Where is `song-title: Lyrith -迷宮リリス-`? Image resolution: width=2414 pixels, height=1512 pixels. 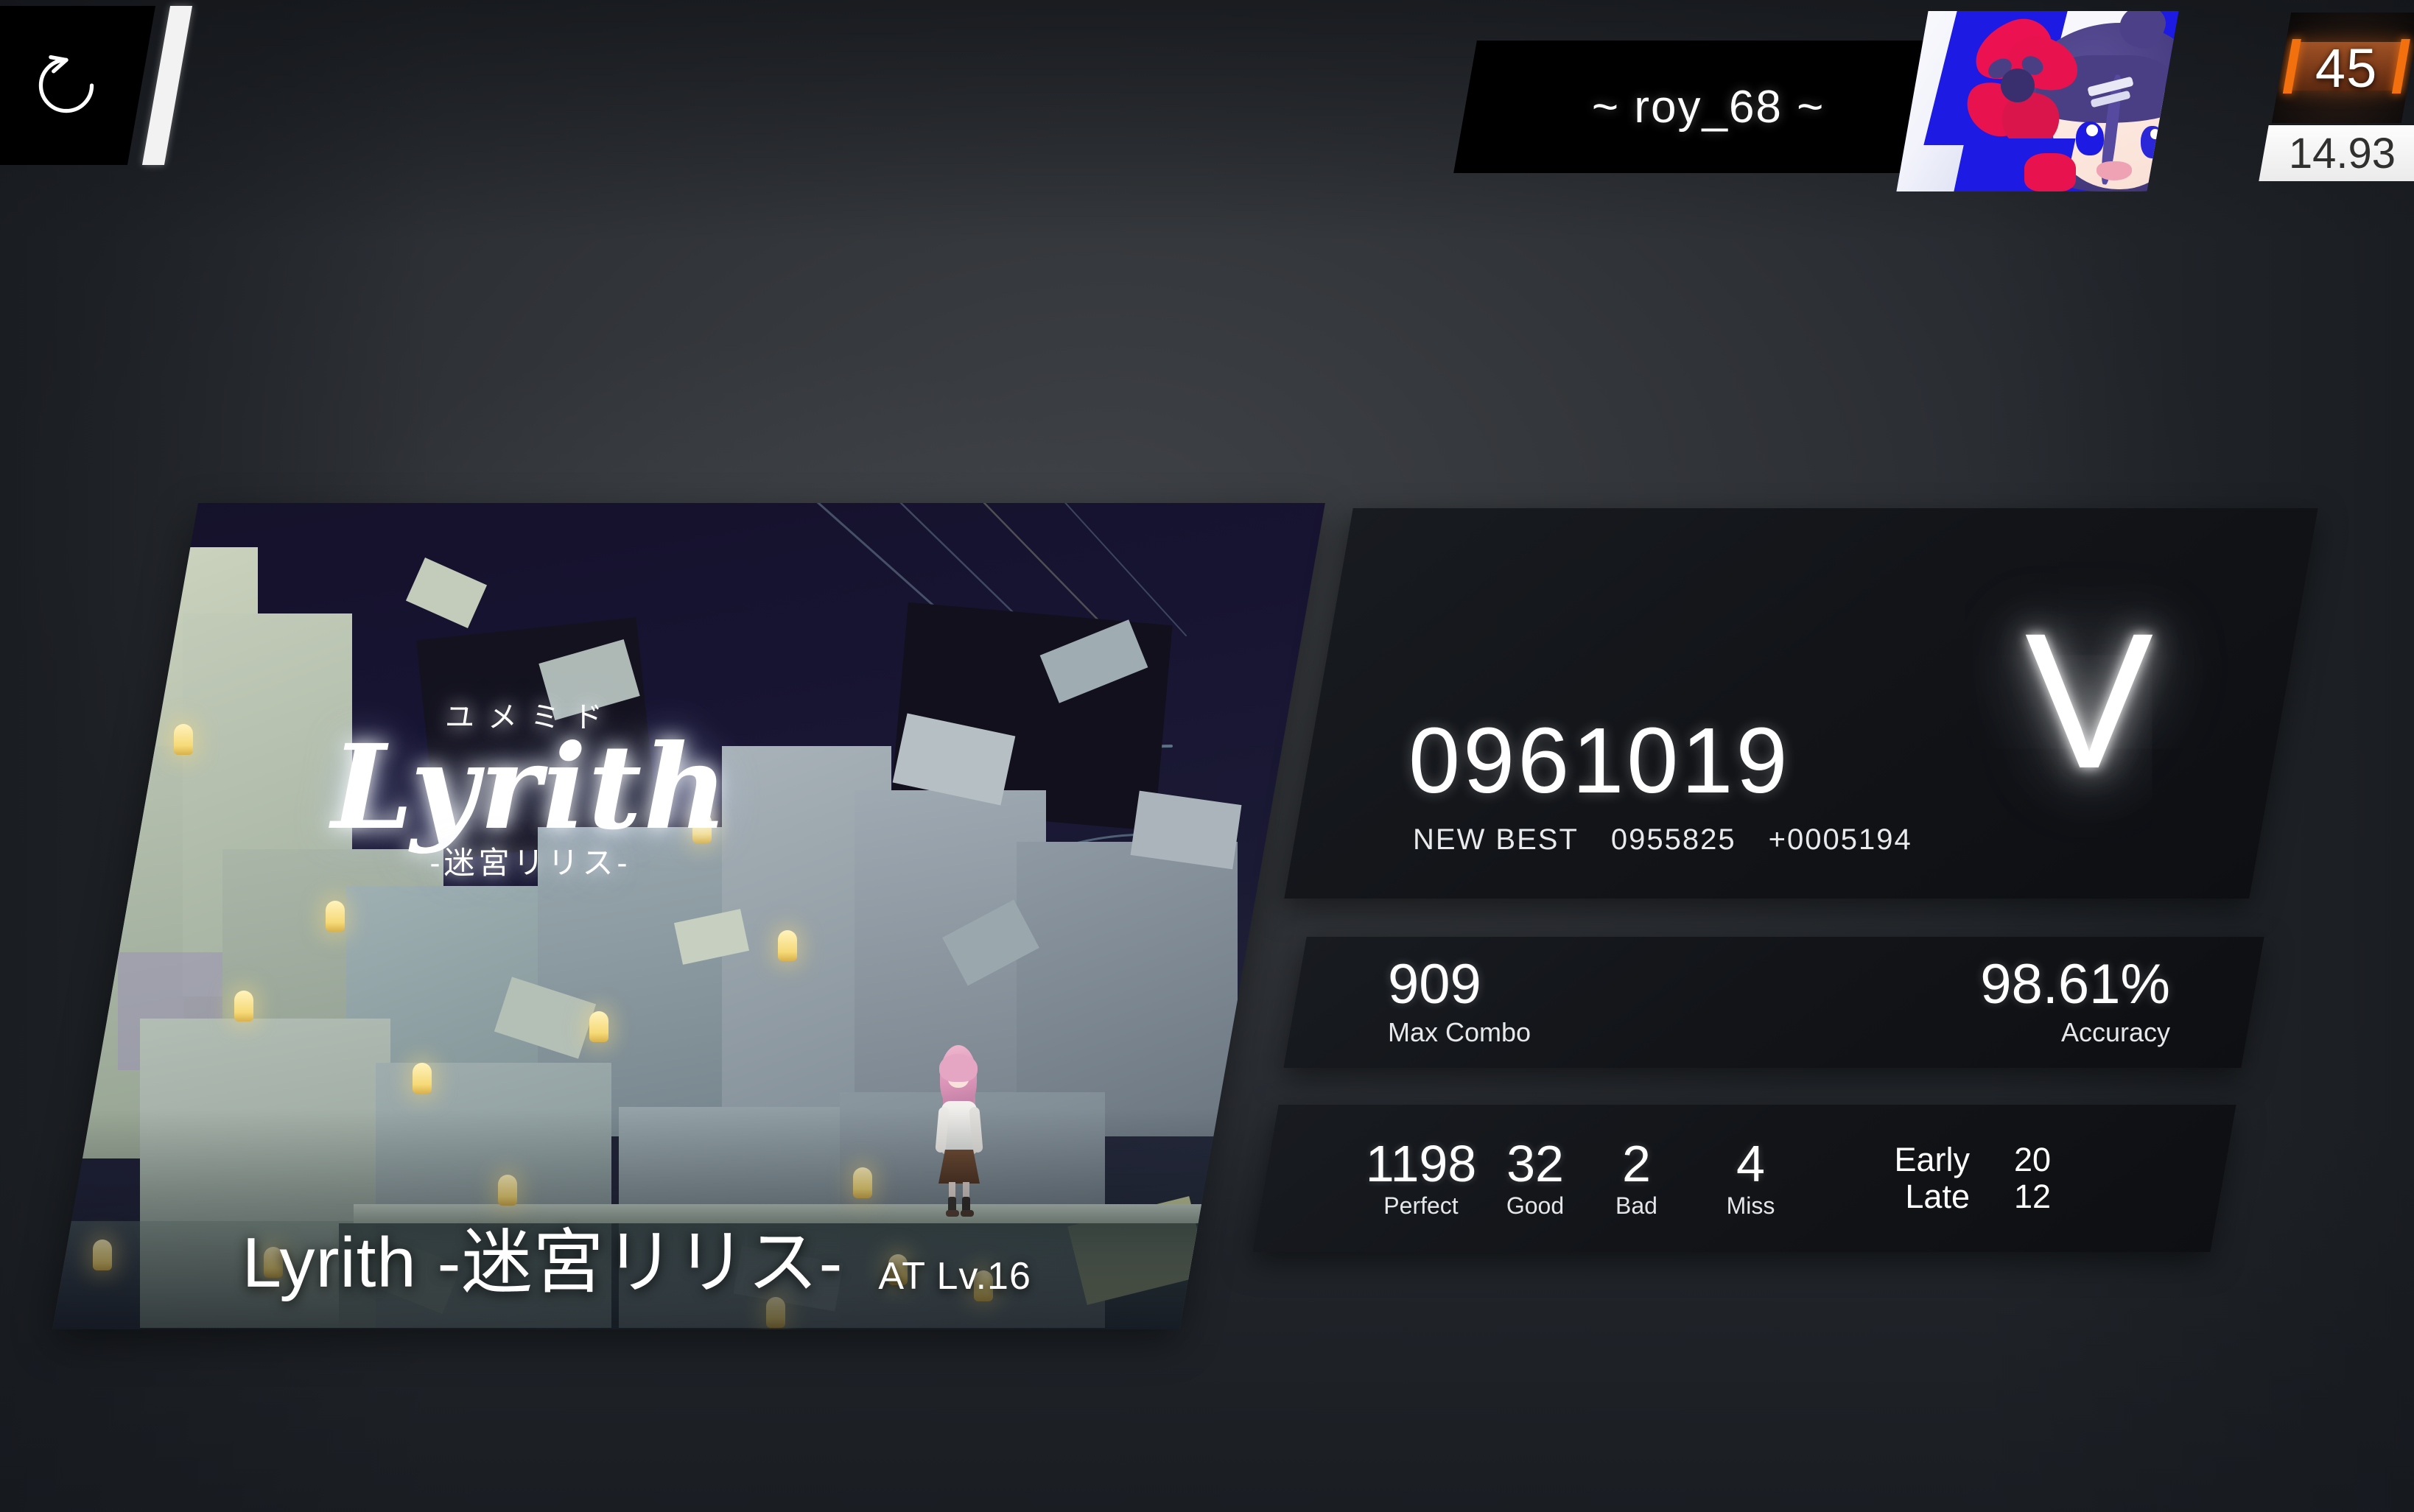 song-title: Lyrith -迷宮リリス- is located at coordinates (542, 1263).